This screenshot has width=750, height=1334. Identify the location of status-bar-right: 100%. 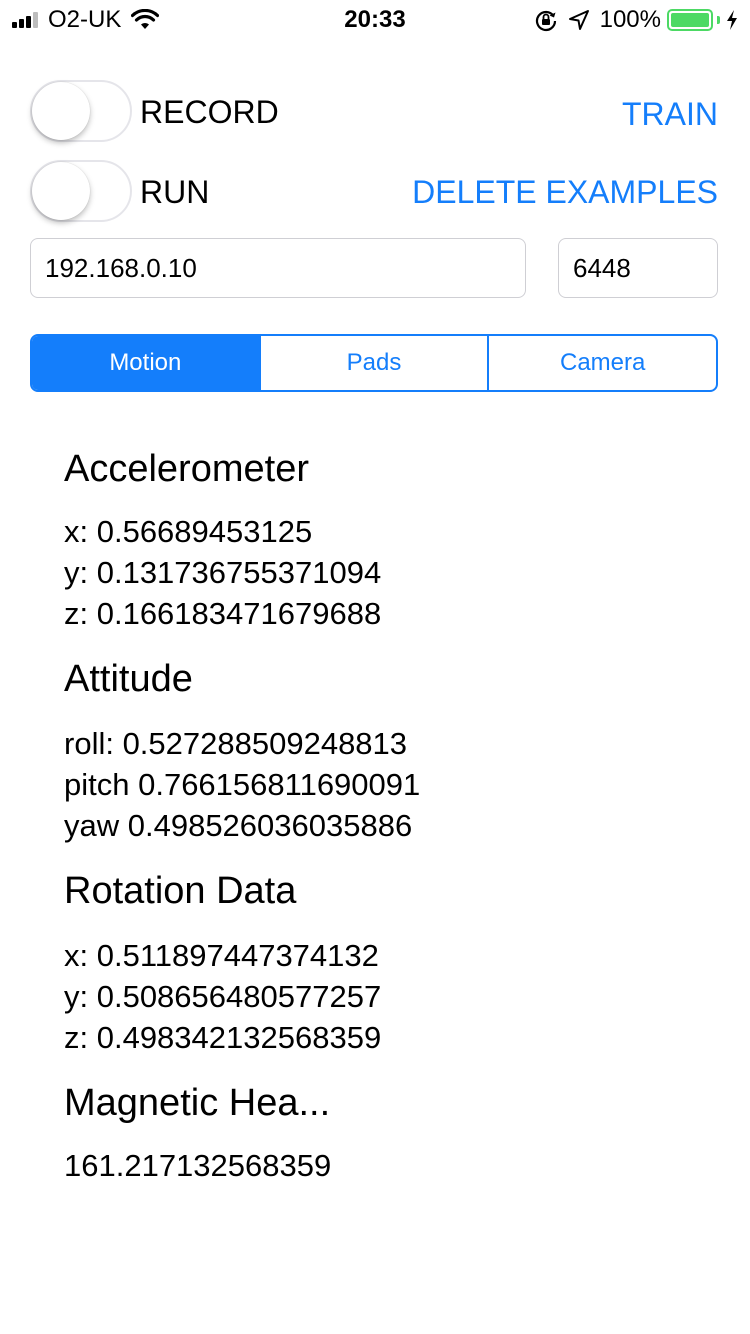
(636, 20).